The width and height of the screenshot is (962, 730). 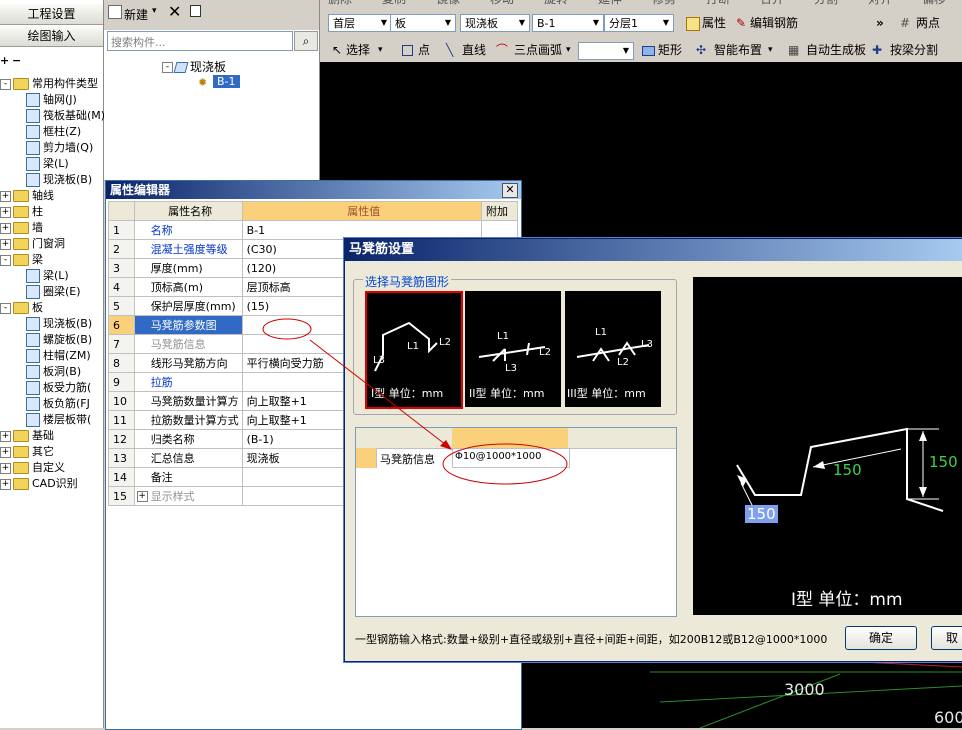 What do you see at coordinates (880, 4) in the screenshot?
I see `edit-tool-button: 对齐` at bounding box center [880, 4].